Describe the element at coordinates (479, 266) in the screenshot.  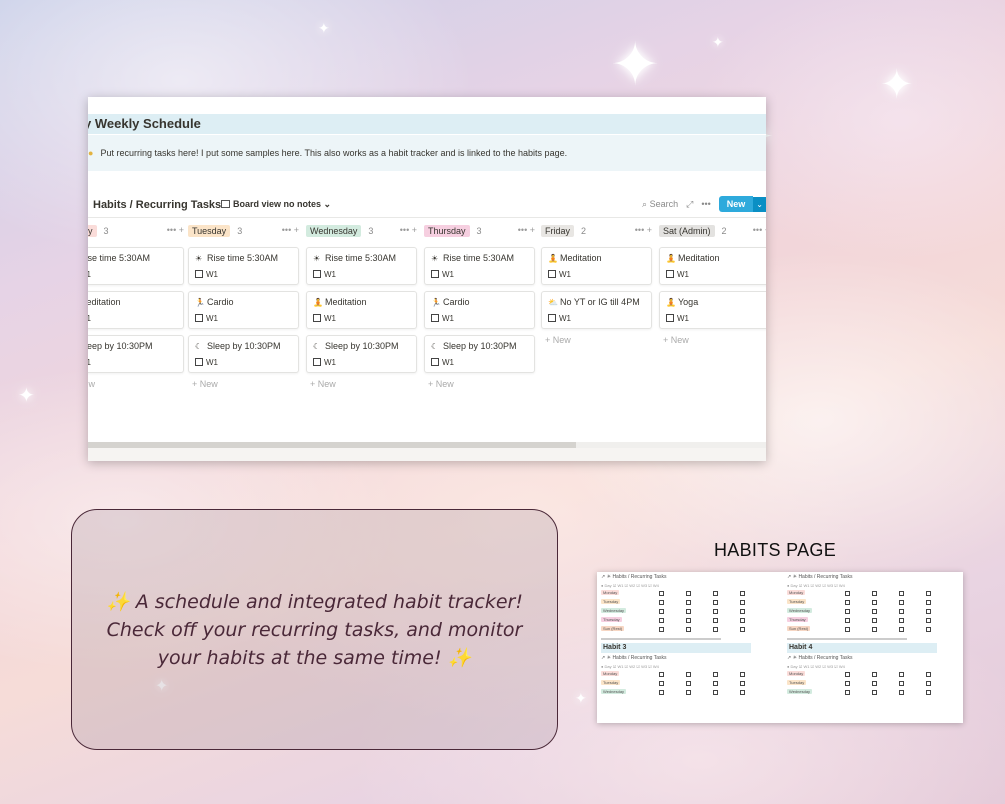
I see `task-card: ☀ Rise time 5:30AM W1` at that location.